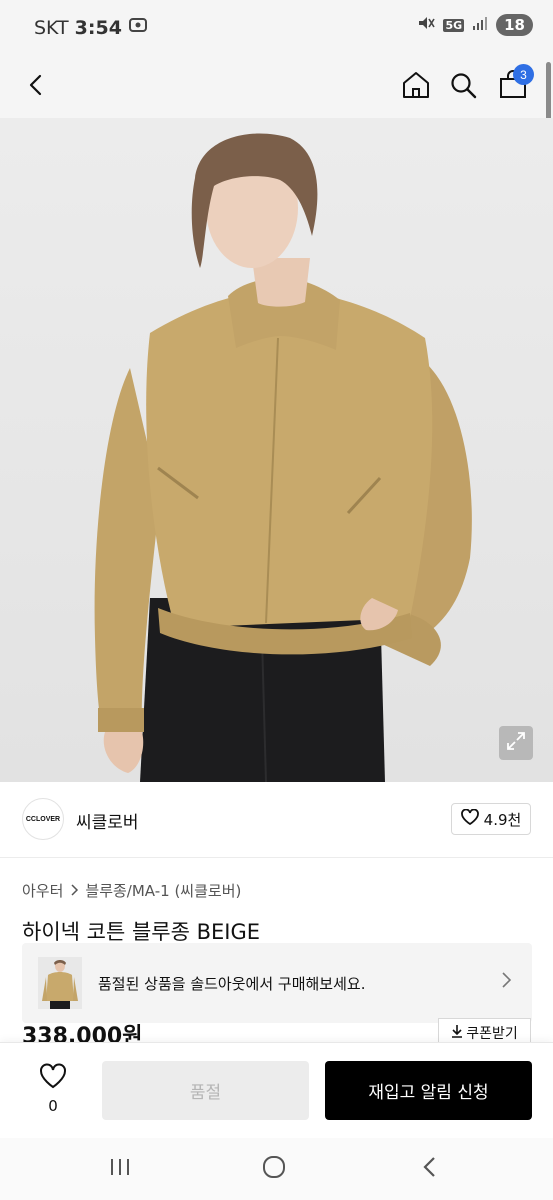 This screenshot has height=1200, width=553. What do you see at coordinates (42, 890) in the screenshot?
I see `breadcrumb-category: 아우터` at bounding box center [42, 890].